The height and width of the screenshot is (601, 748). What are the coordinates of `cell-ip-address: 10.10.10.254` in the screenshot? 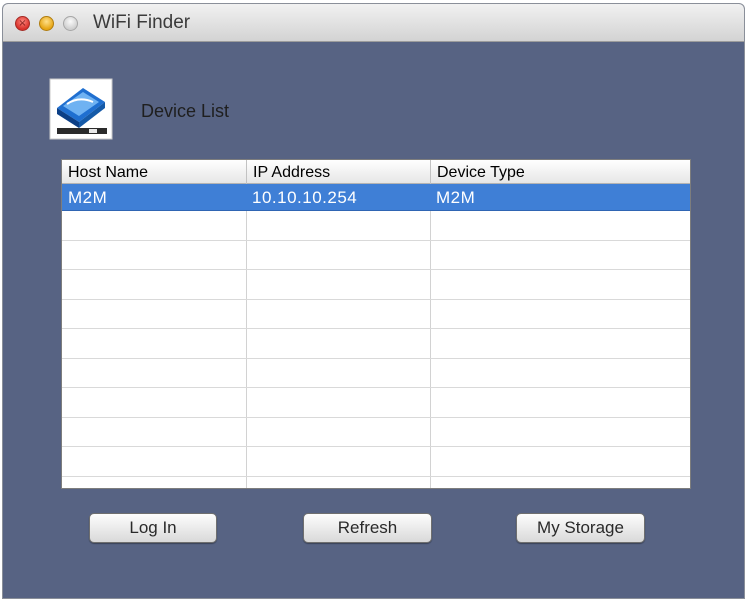 It's located at (305, 197).